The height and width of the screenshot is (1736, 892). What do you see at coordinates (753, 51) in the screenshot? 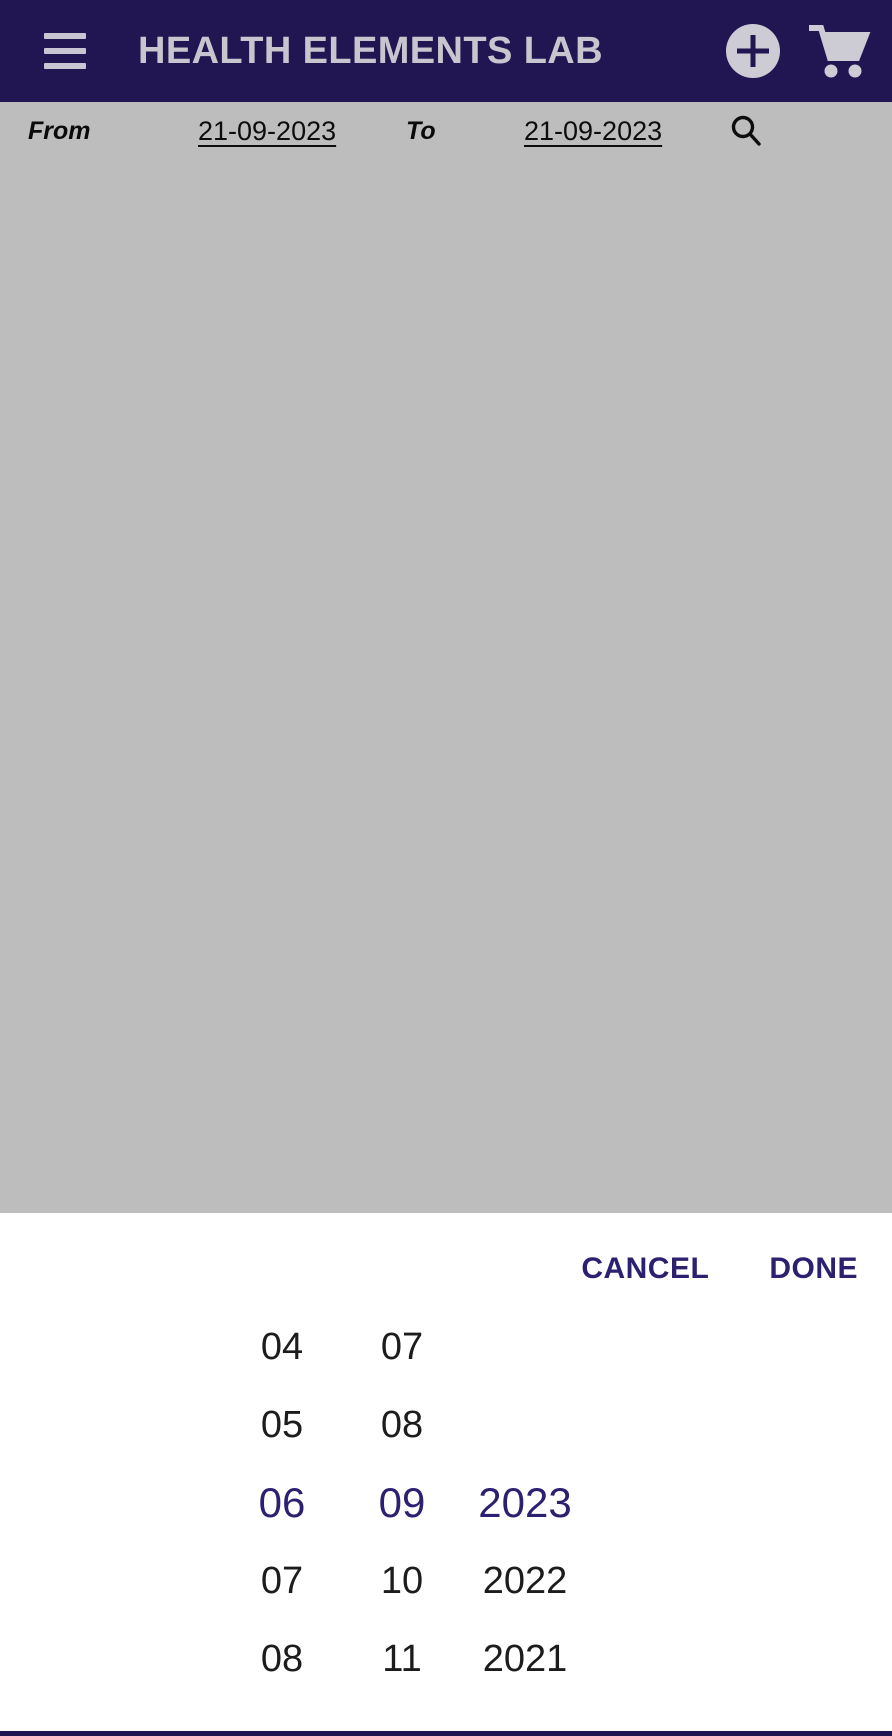
I see `add-circle-icon` at bounding box center [753, 51].